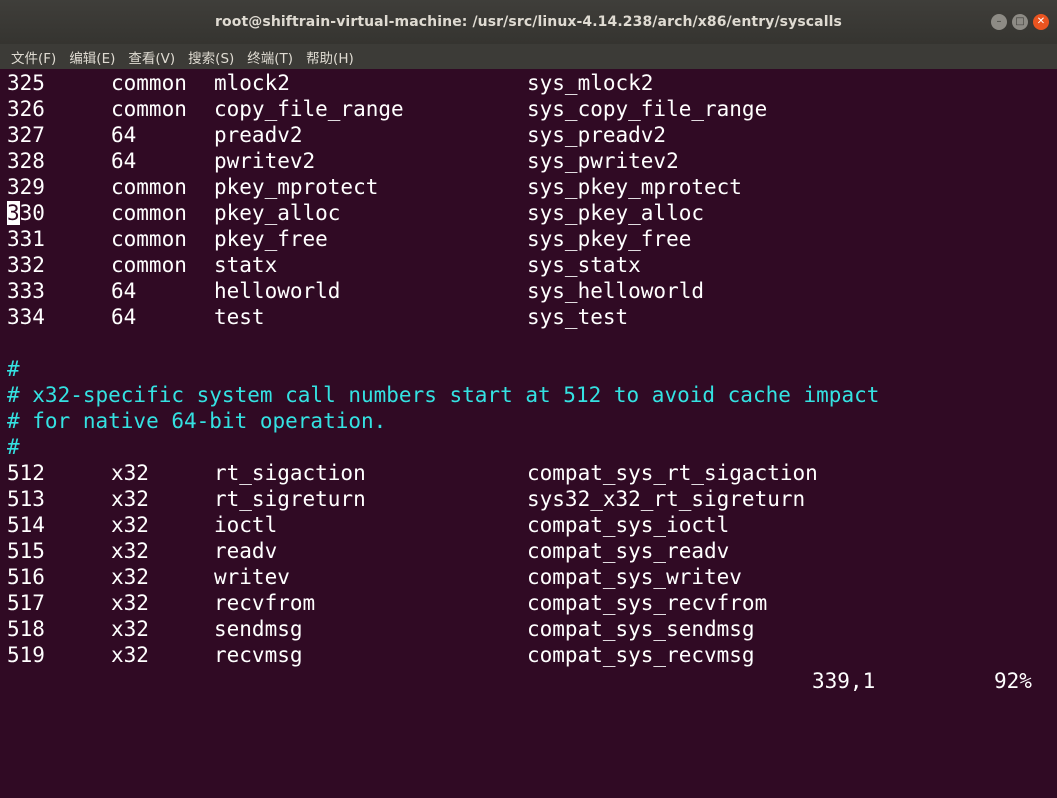 The width and height of the screenshot is (1057, 798). I want to click on table-row: 328 64 pwritev2 sys_pwritev2, so click(343, 161).